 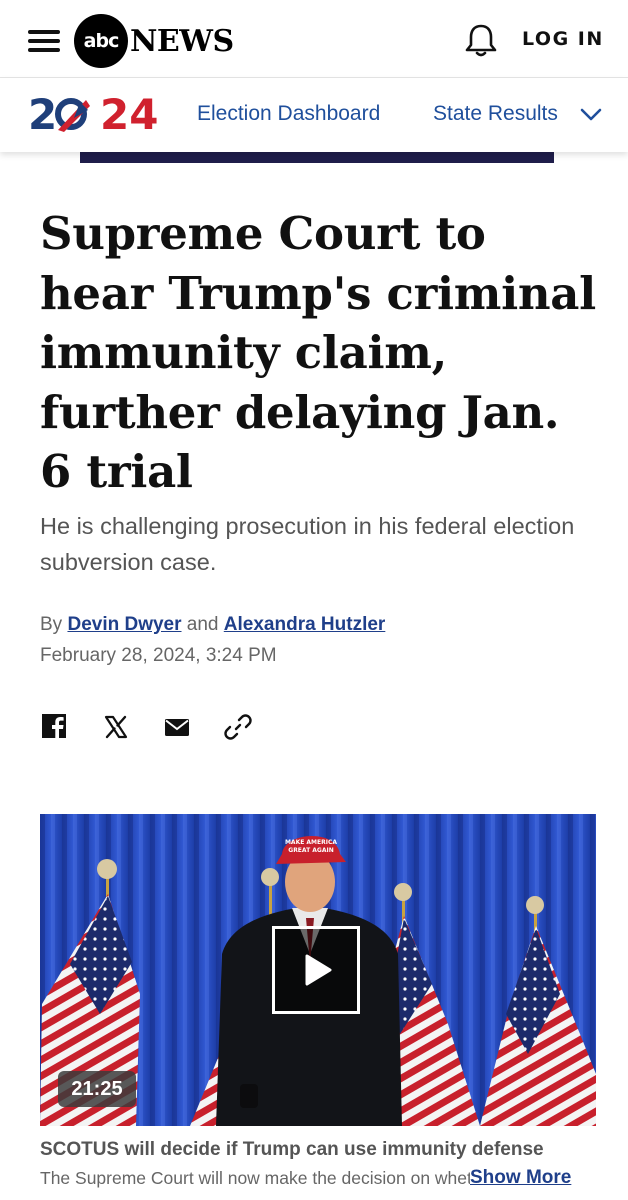 I want to click on play-button, so click(x=316, y=970).